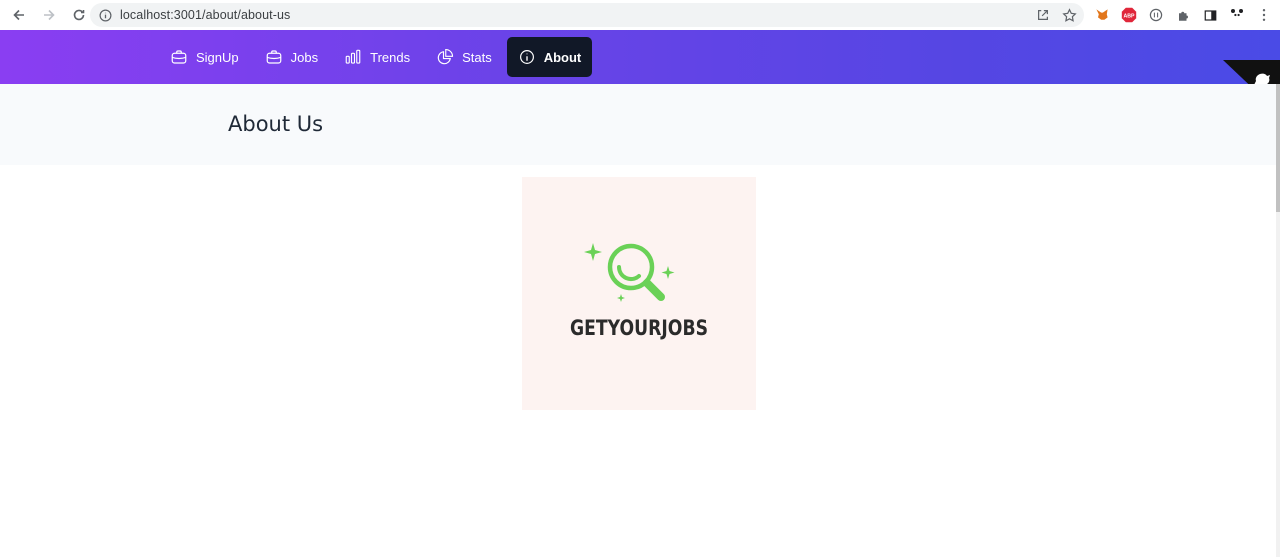  Describe the element at coordinates (49, 15) in the screenshot. I see `forward-icon` at that location.